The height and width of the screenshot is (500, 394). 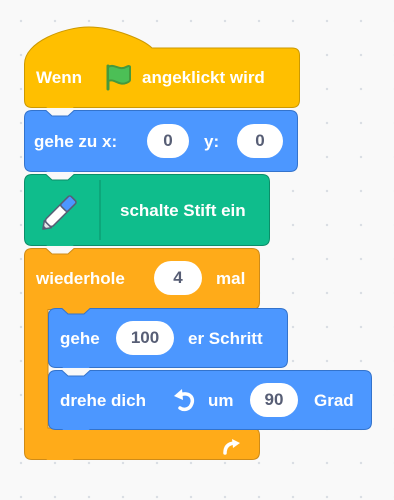 What do you see at coordinates (274, 400) in the screenshot?
I see `degrees-input: 90` at bounding box center [274, 400].